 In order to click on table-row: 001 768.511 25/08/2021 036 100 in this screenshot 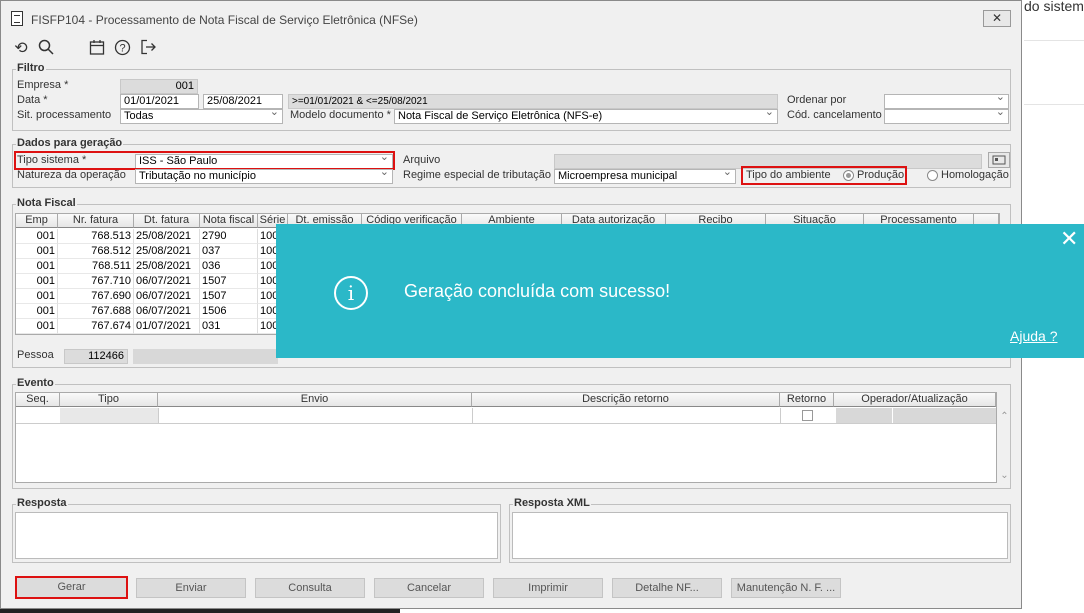, I will do `click(152, 266)`.